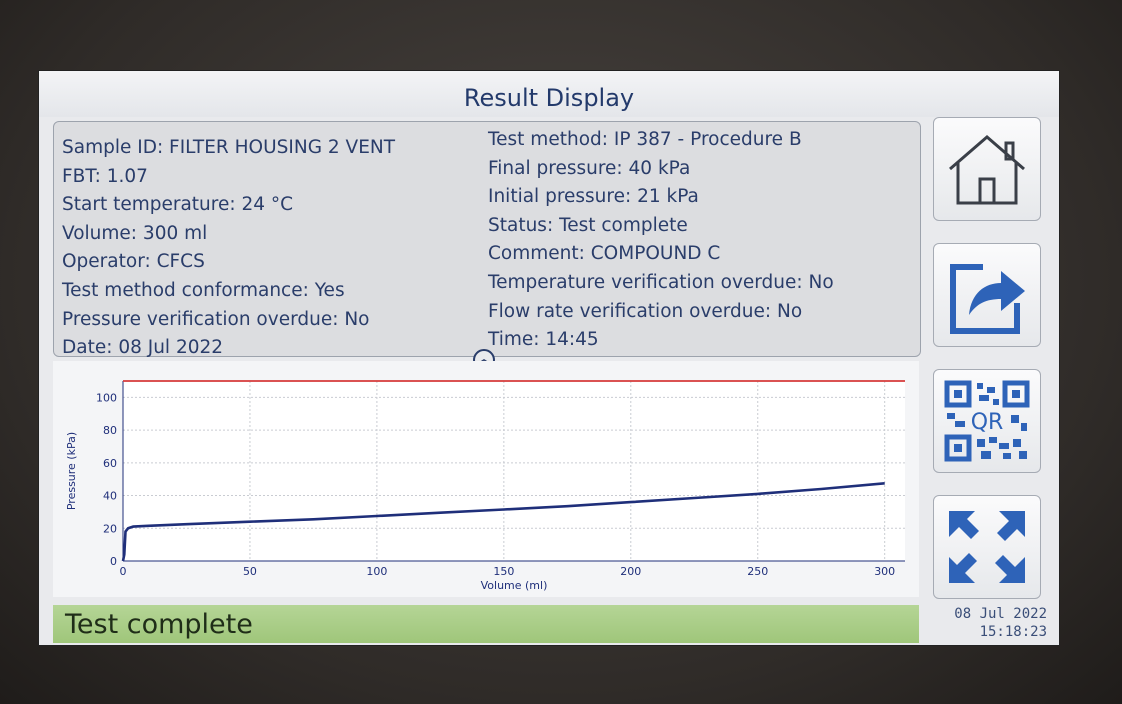  I want to click on title-bar: Result Display, so click(549, 94).